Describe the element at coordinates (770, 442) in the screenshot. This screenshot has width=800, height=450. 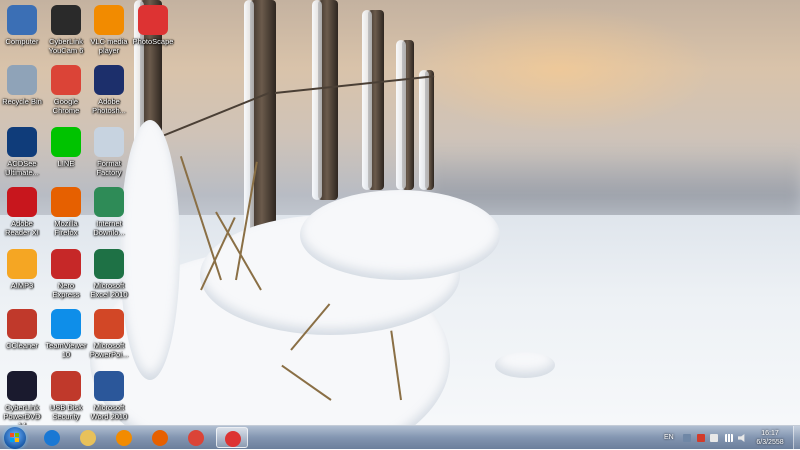
I see `clock-date: 6/3/2558` at that location.